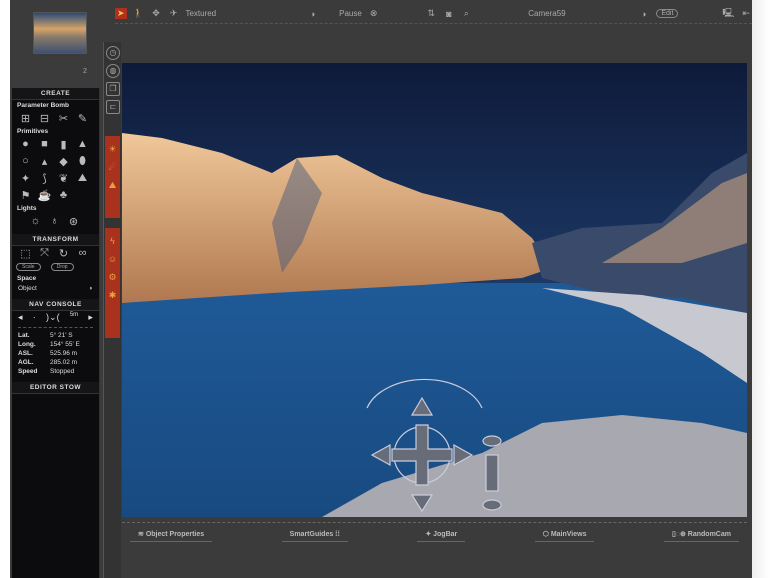 The width and height of the screenshot is (770, 578). Describe the element at coordinates (350, 13) in the screenshot. I see `pause-button: Pause` at that location.